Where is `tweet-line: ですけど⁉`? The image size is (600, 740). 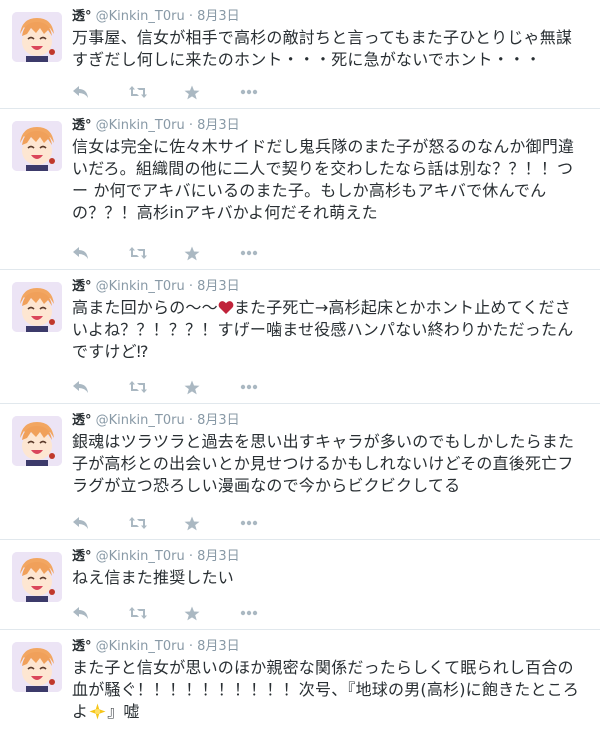 tweet-line: ですけど⁉ is located at coordinates (110, 351).